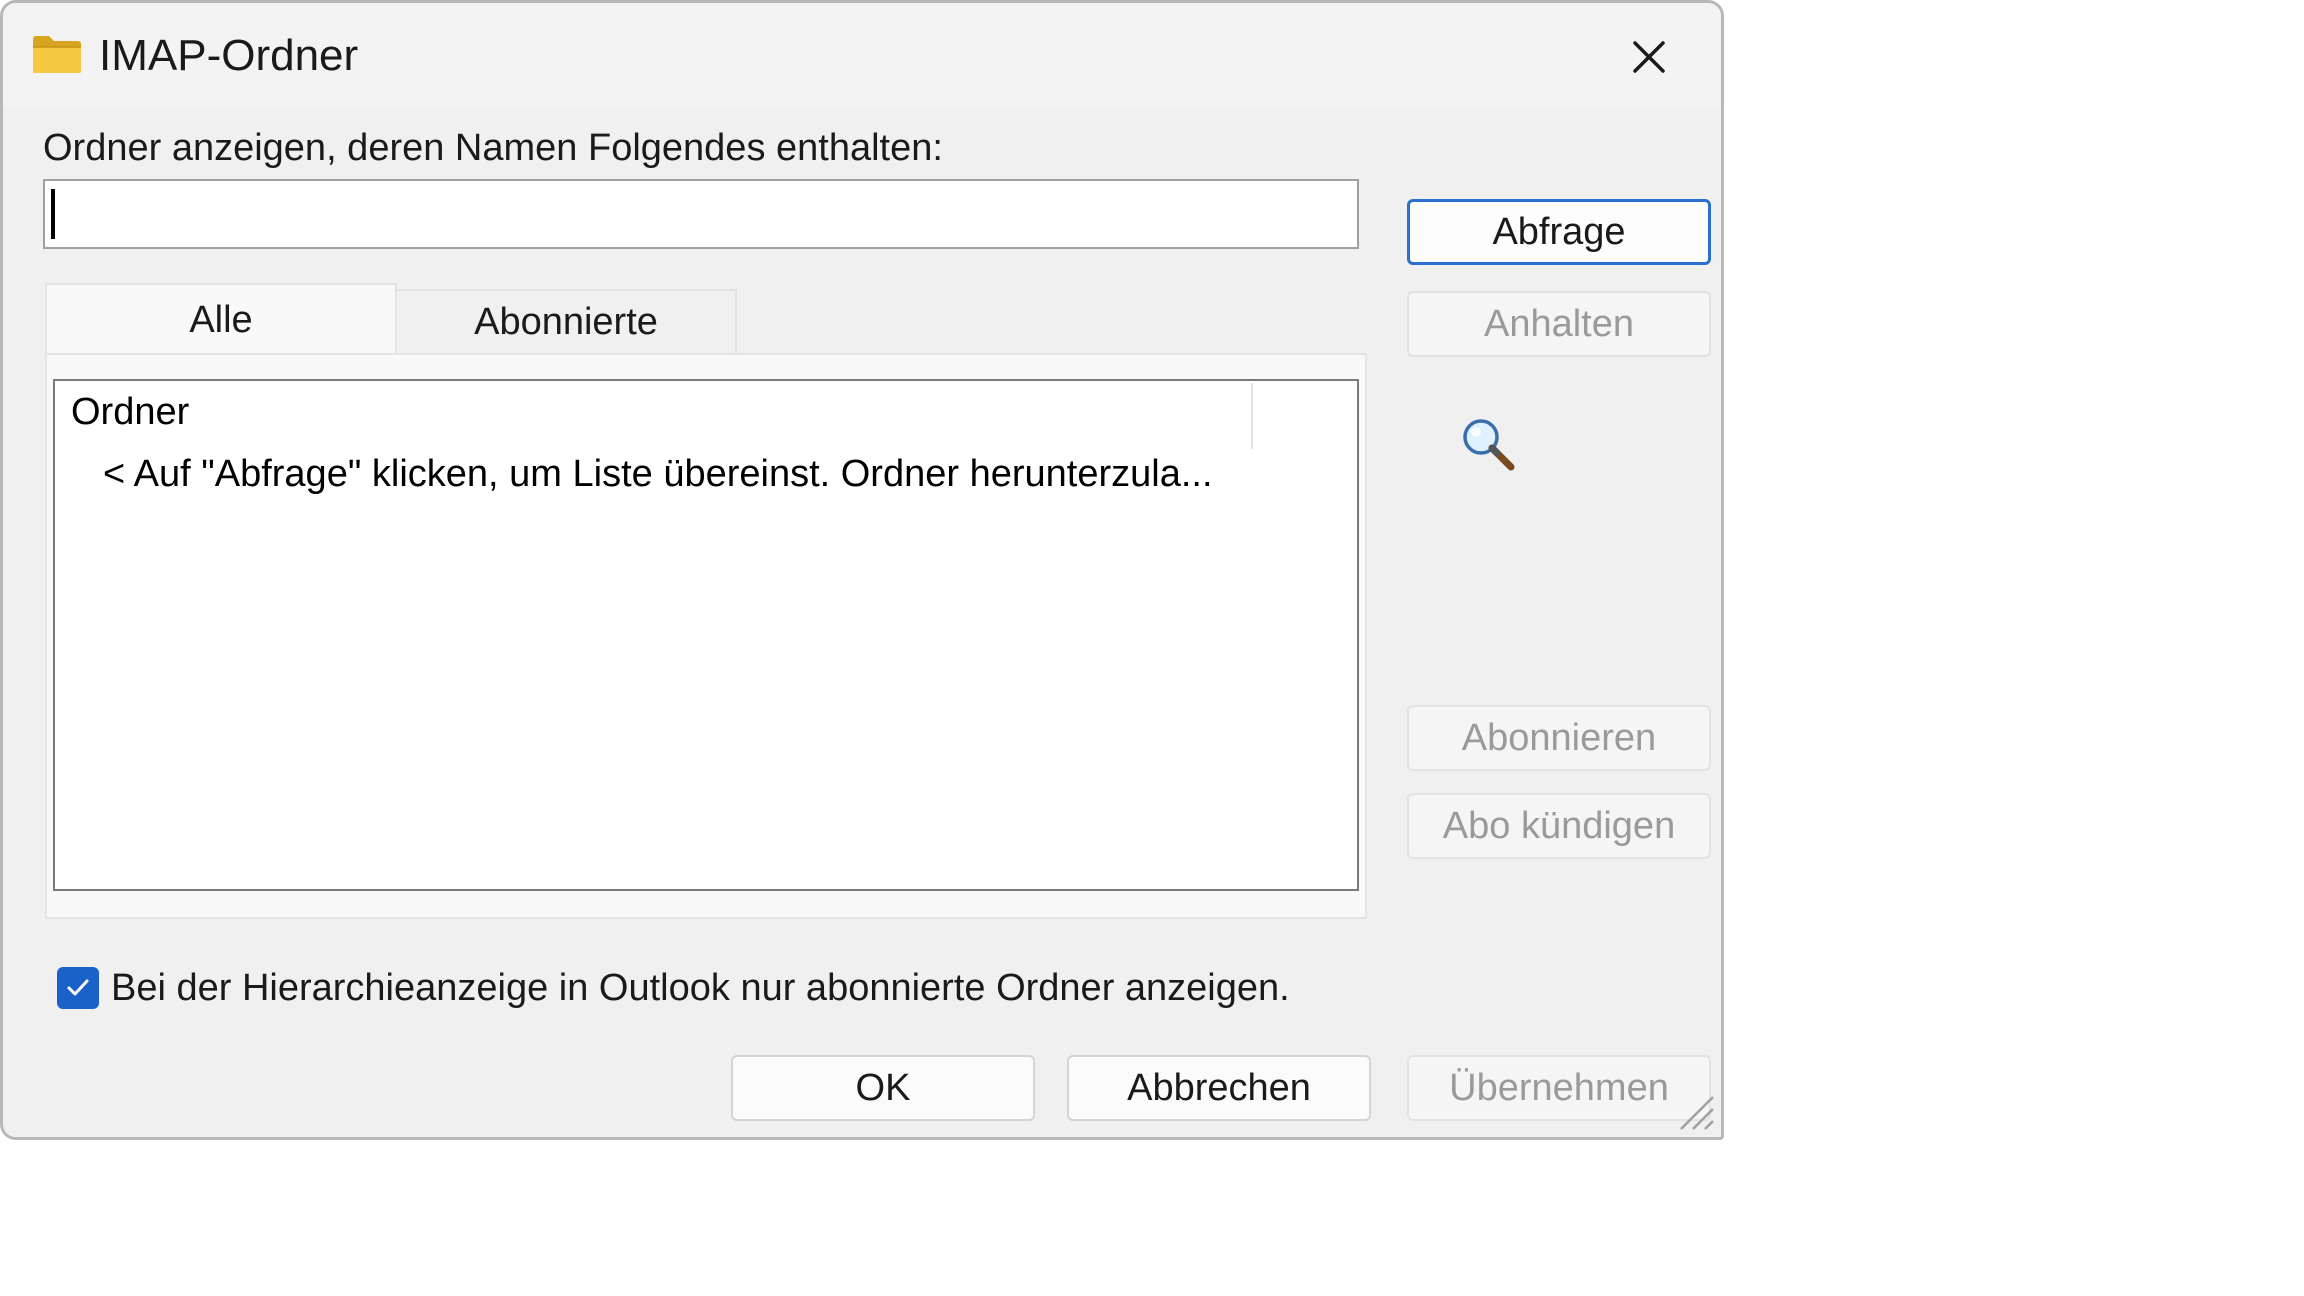 The height and width of the screenshot is (1296, 2304). What do you see at coordinates (862, 55) in the screenshot?
I see `title-bar: IMAP-Ordner` at bounding box center [862, 55].